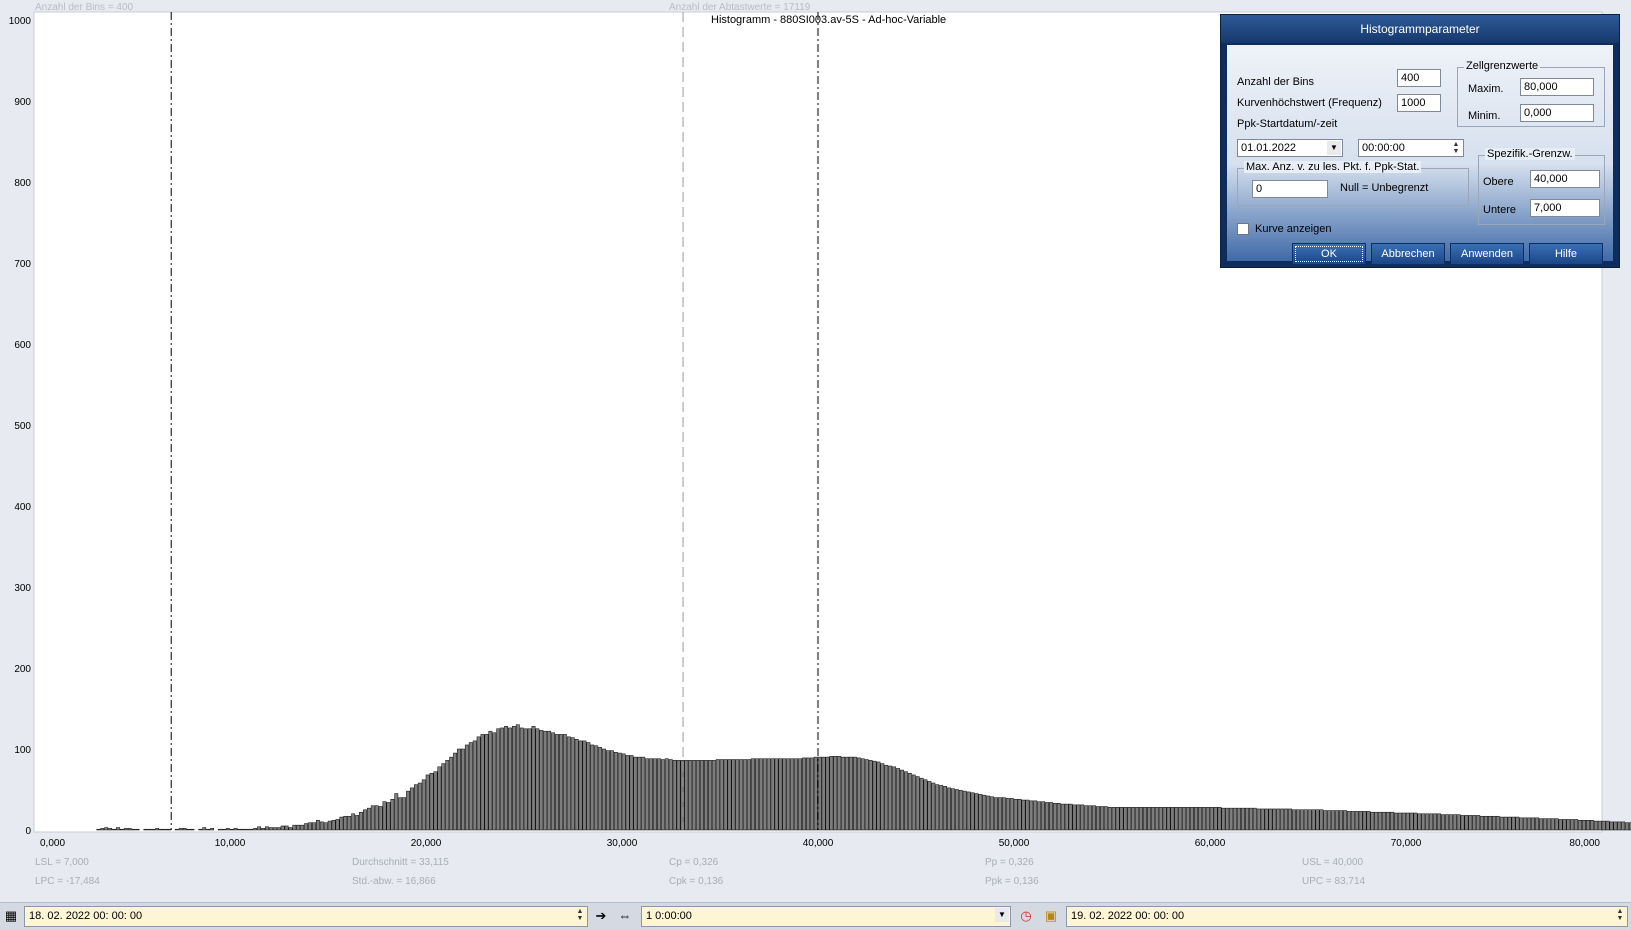 The image size is (1631, 930). I want to click on max-points-hint: Null = Unbegrenzt, so click(1384, 188).